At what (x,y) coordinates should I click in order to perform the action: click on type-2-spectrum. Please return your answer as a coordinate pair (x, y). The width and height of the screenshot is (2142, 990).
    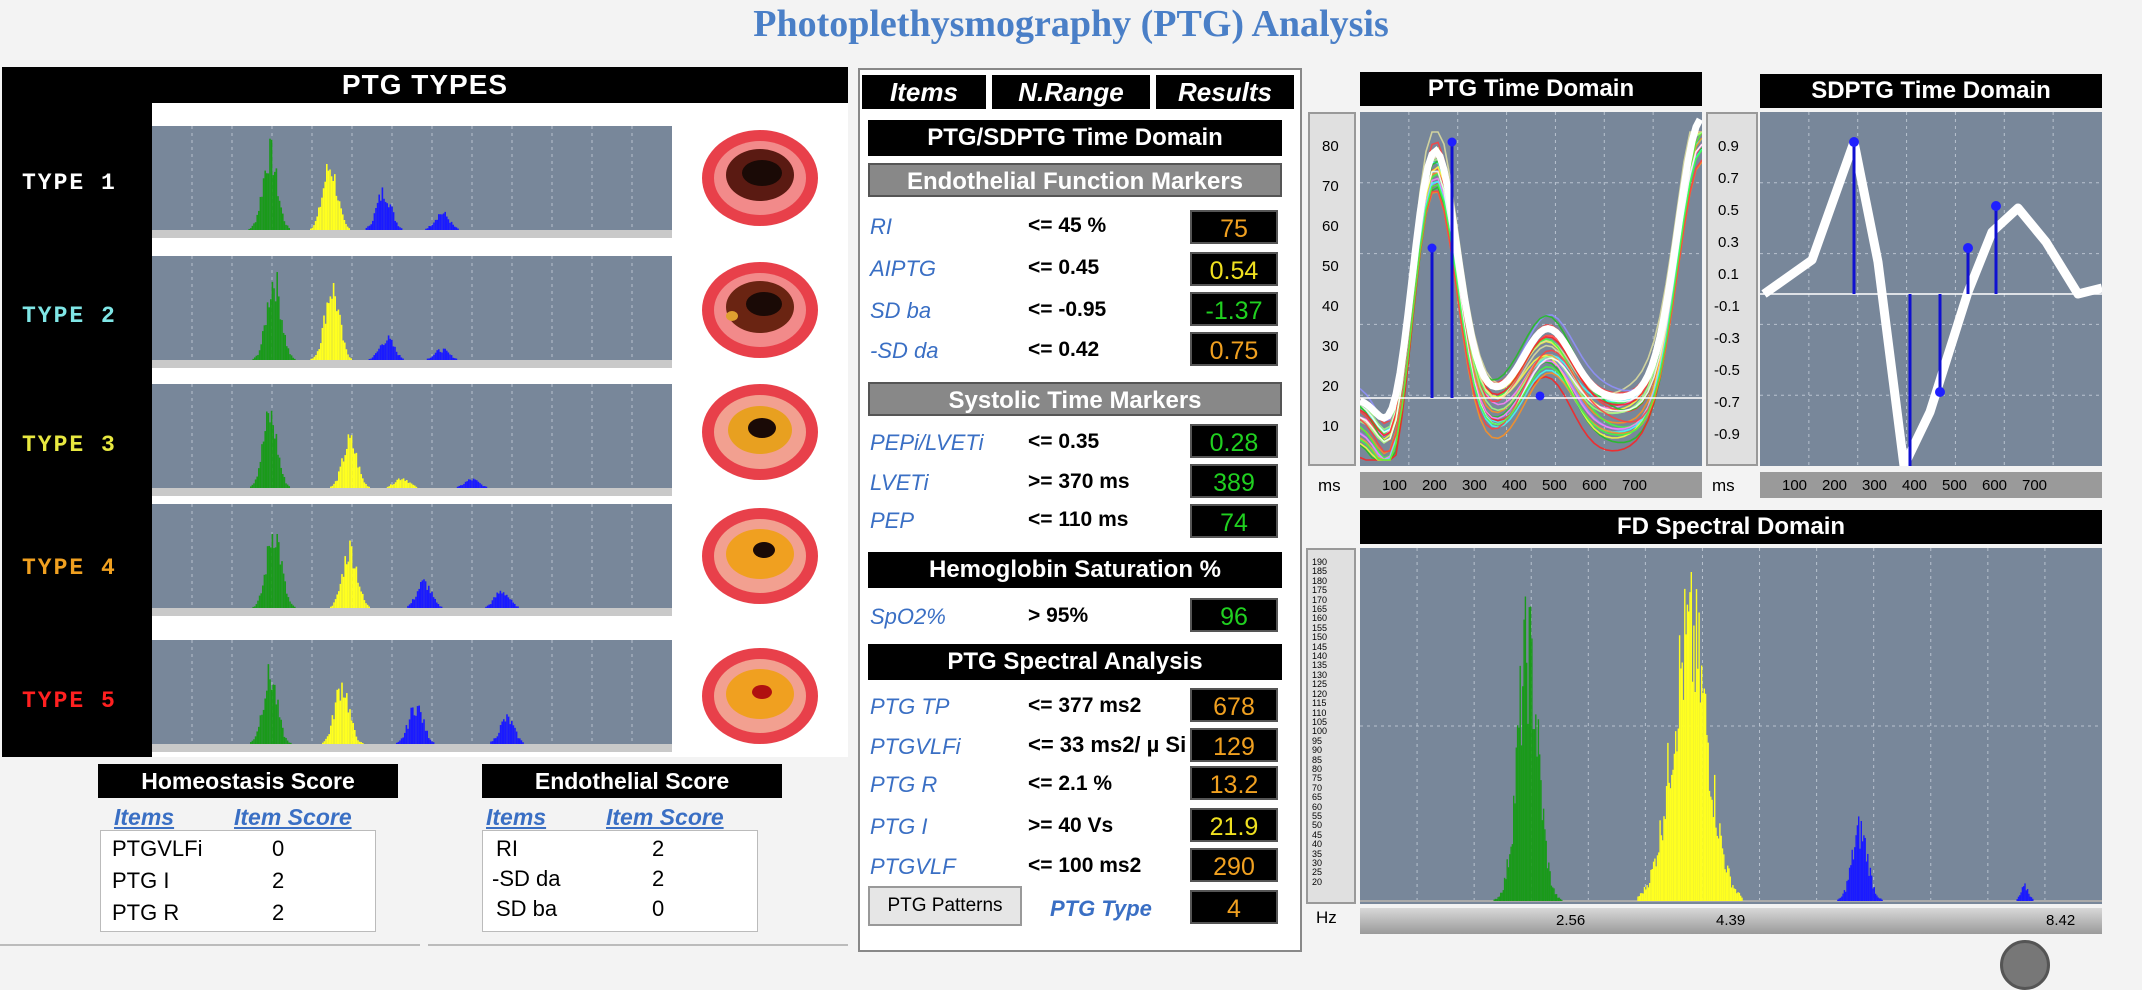
    Looking at the image, I should click on (412, 312).